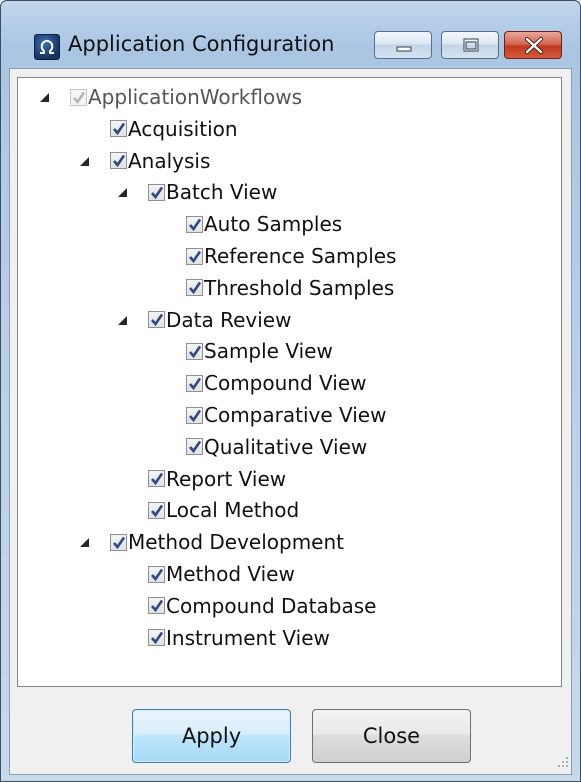 This screenshot has width=581, height=782. I want to click on tree-item-label: Acquisition, so click(183, 128).